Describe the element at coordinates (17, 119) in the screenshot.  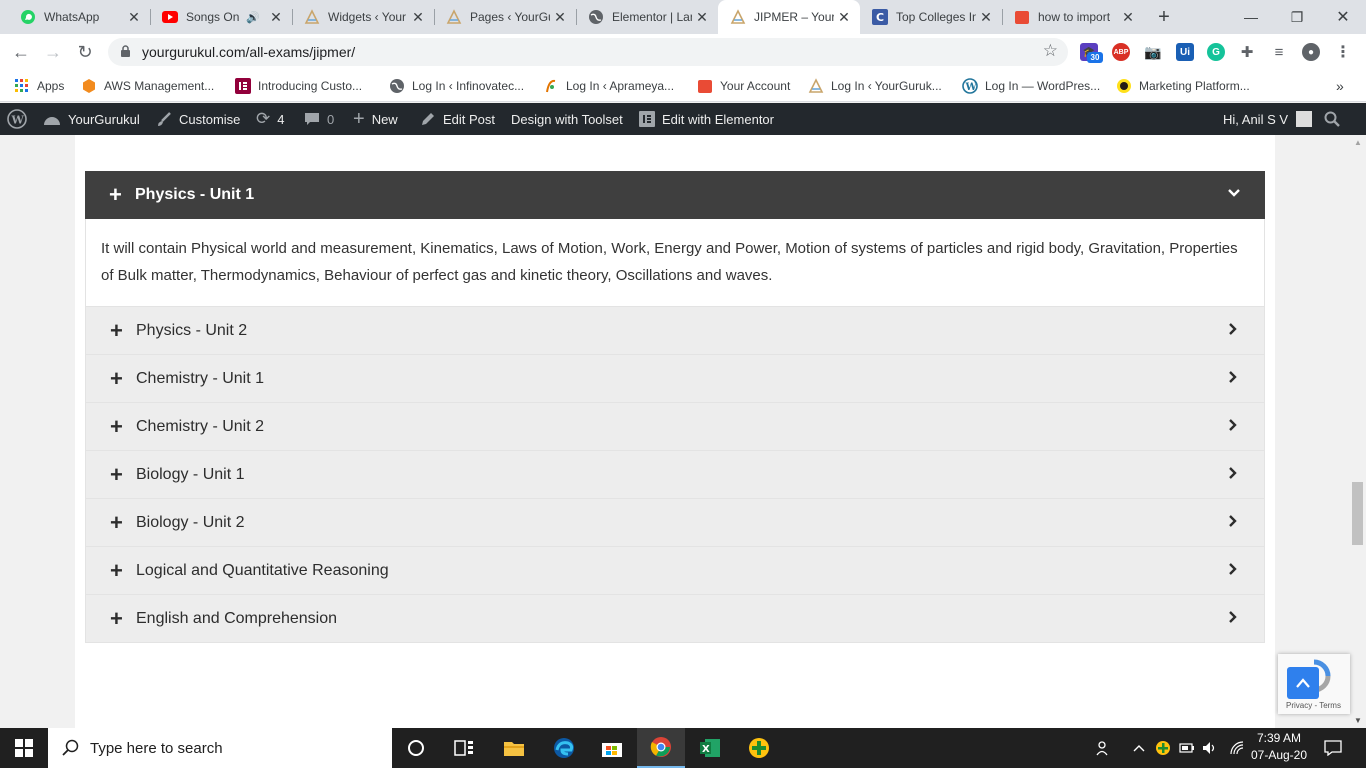
I see `wp-logo-icon: W` at that location.